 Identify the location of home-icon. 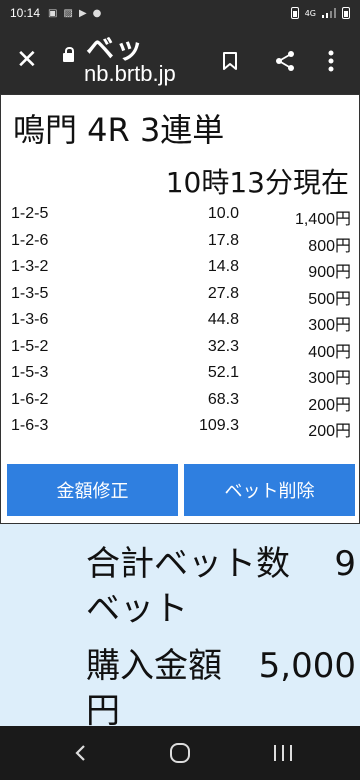
(180, 753).